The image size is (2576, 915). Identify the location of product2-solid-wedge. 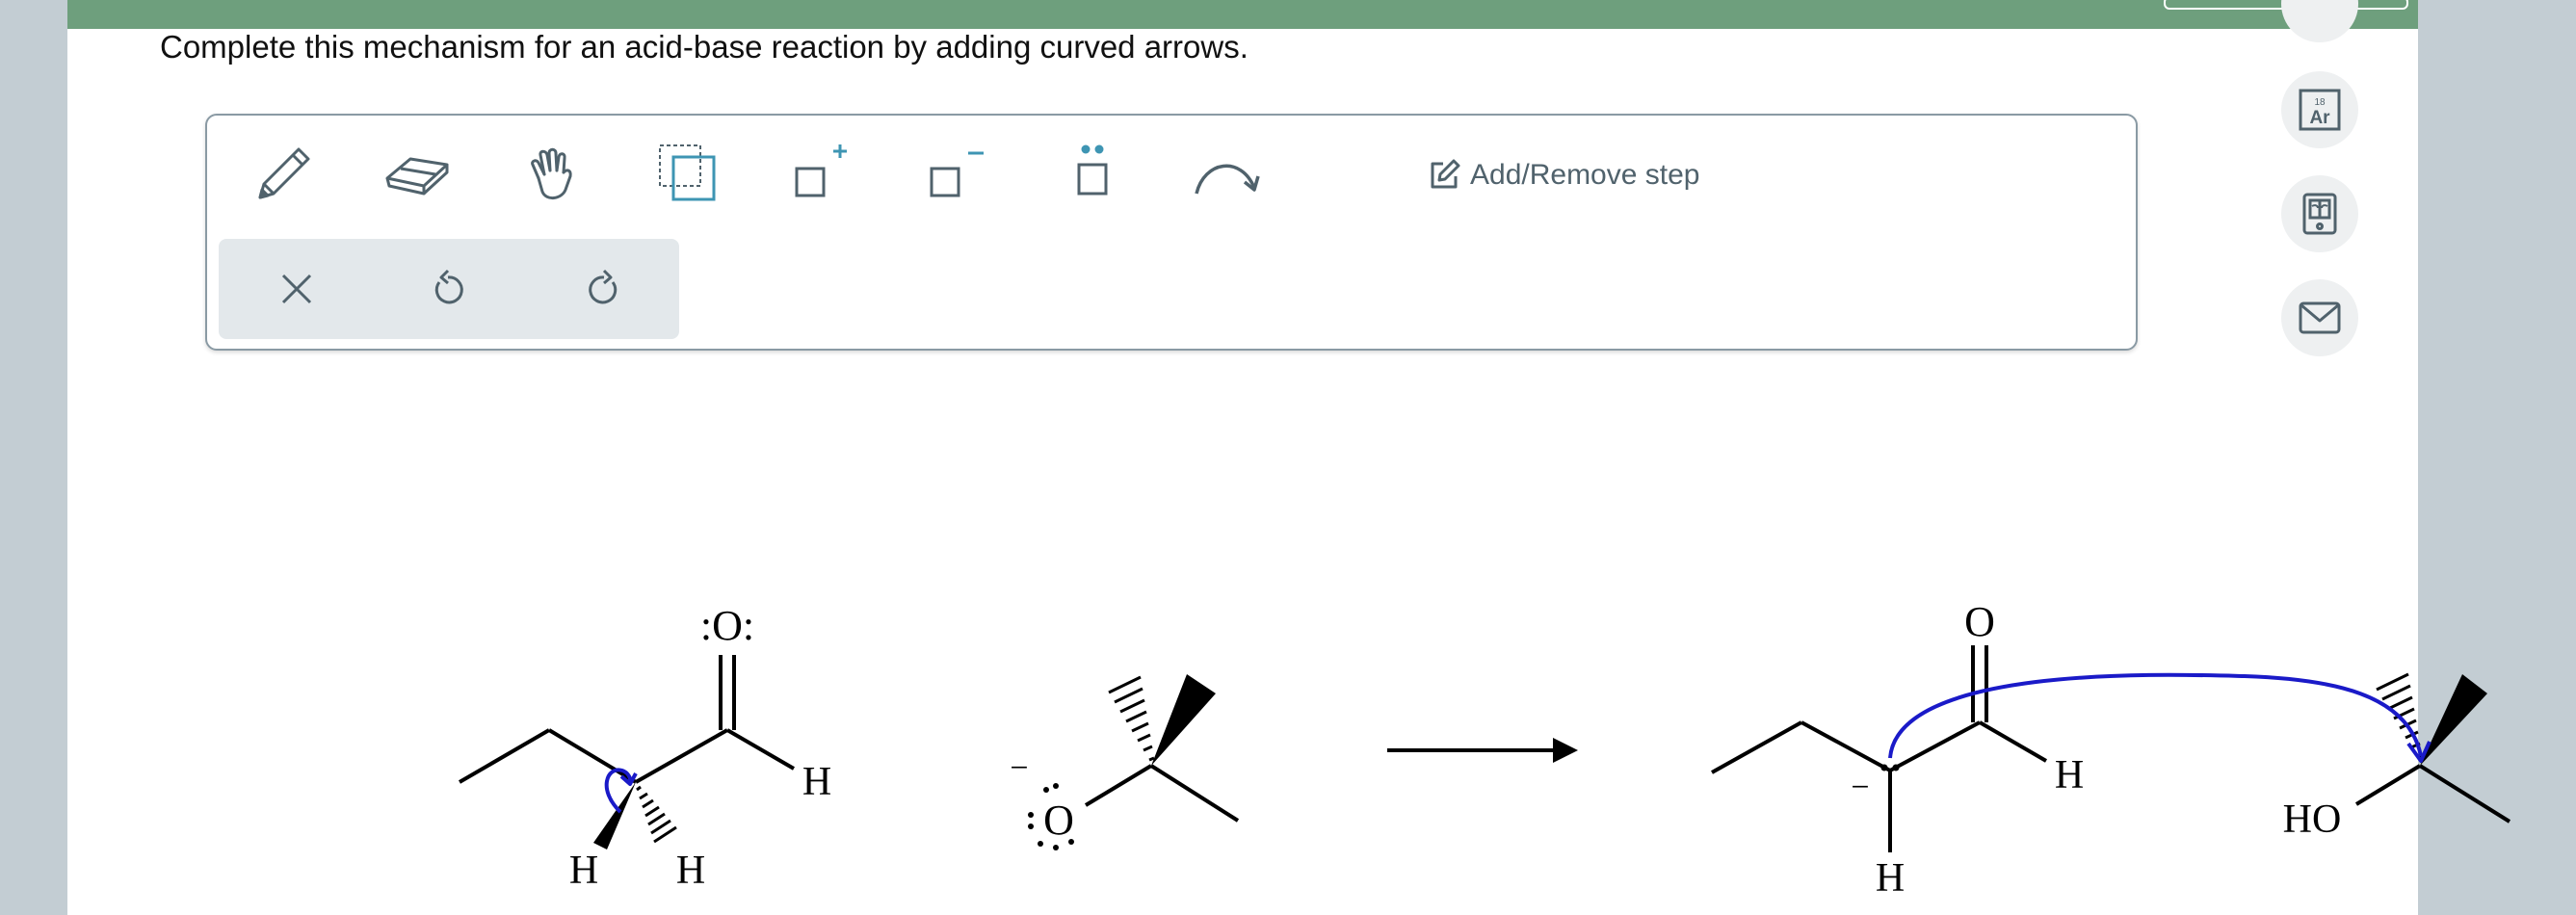
(2453, 720).